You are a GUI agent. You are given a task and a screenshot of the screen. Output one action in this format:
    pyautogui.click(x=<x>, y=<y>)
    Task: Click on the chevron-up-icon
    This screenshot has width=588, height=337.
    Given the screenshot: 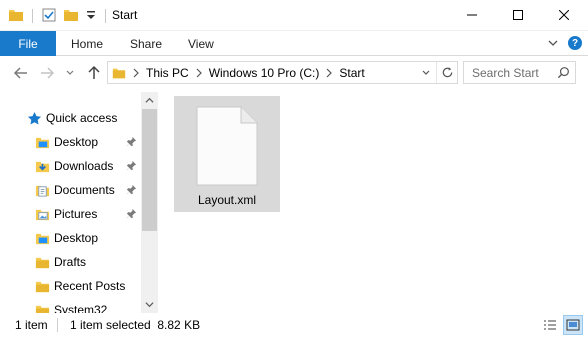 What is the action you would take?
    pyautogui.click(x=149, y=100)
    